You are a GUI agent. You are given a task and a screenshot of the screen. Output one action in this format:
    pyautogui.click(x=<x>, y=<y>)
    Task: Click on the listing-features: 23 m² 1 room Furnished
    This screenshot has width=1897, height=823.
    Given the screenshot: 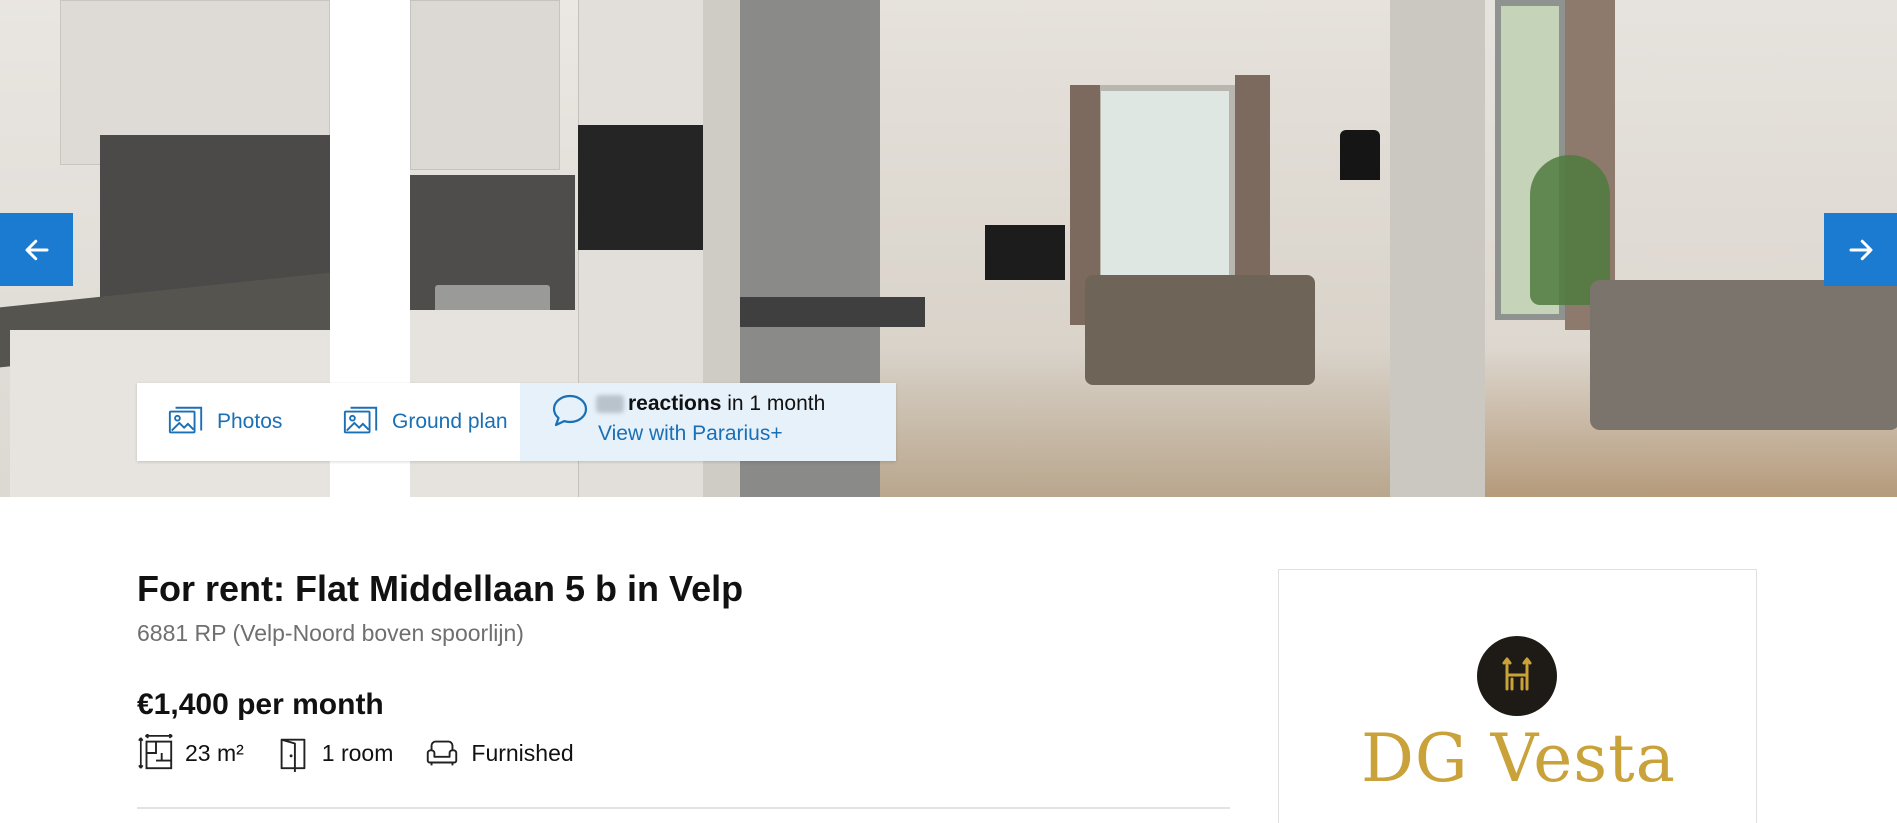 What is the action you would take?
    pyautogui.click(x=370, y=753)
    